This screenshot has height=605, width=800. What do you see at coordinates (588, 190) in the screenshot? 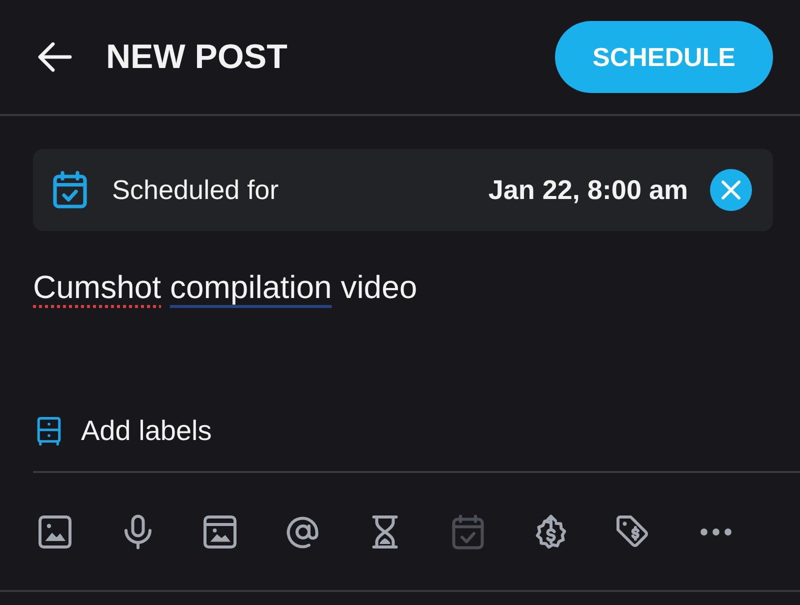
I see `scheduled-date: Jan 22, 8:00 am` at bounding box center [588, 190].